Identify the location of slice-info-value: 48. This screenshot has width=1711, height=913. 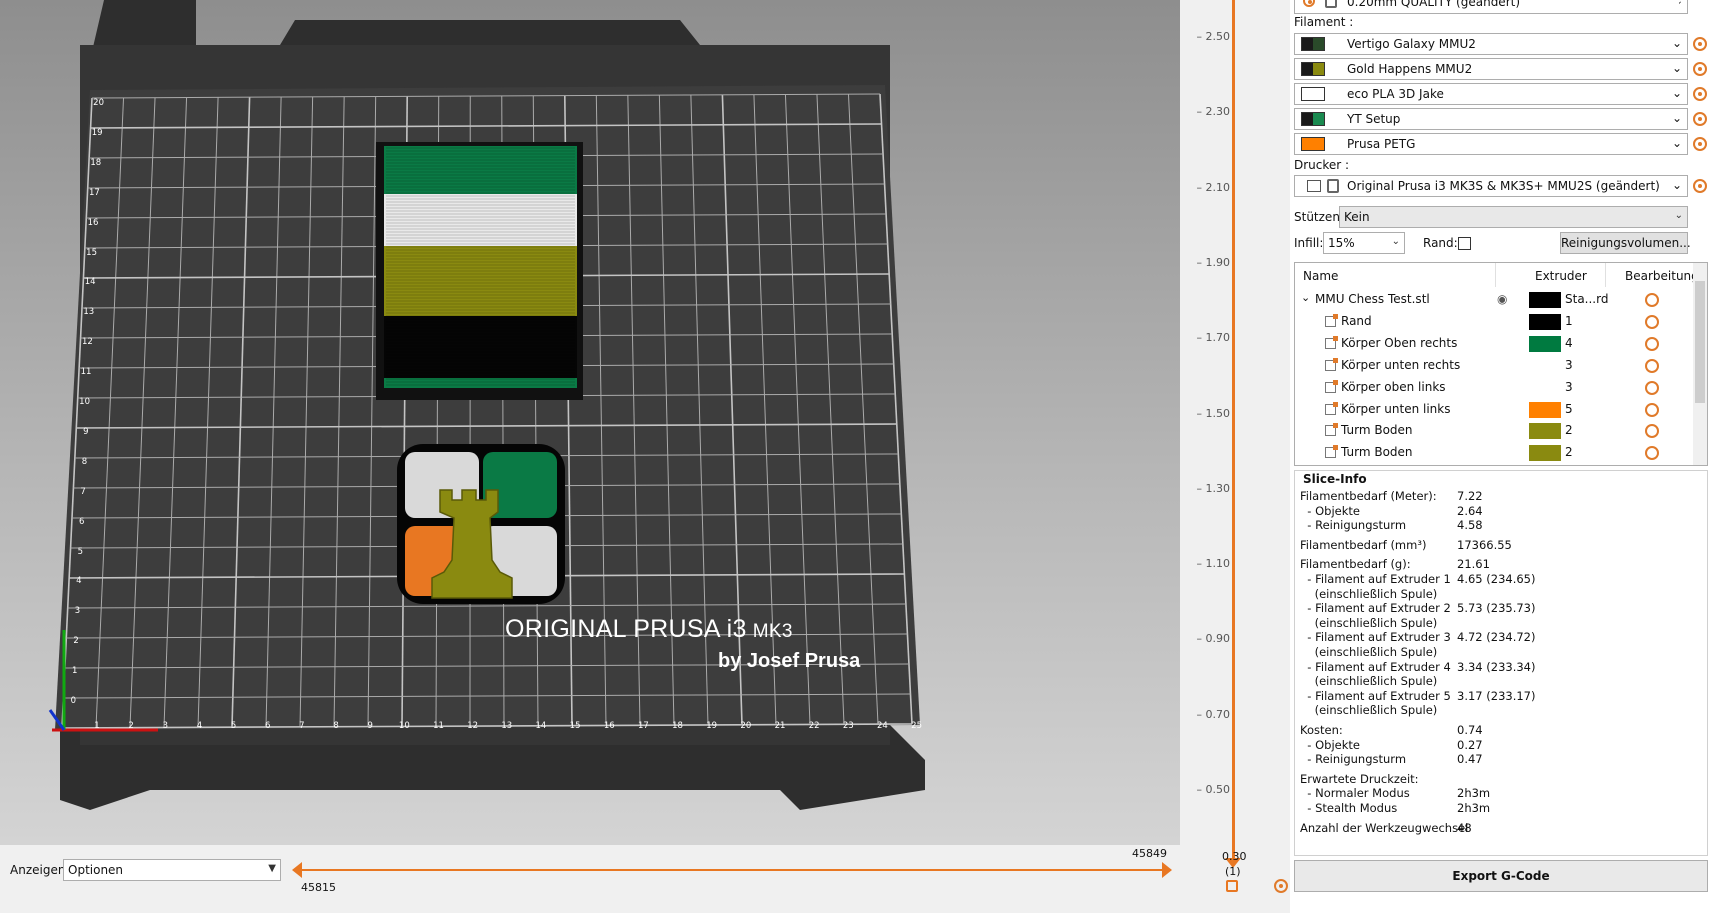
(1464, 827).